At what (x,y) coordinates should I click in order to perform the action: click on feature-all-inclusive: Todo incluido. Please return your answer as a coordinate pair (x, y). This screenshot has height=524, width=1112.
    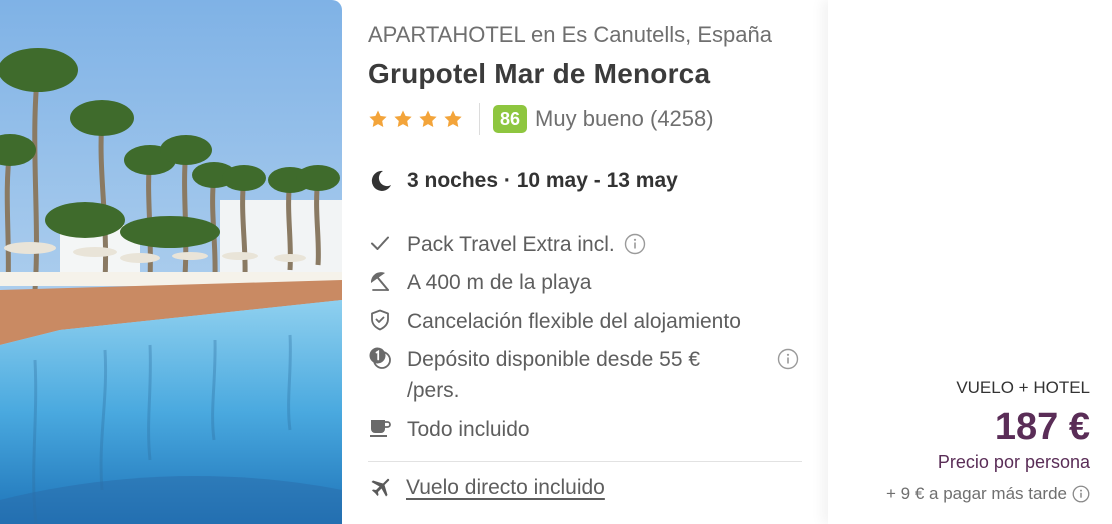
    Looking at the image, I should click on (449, 429).